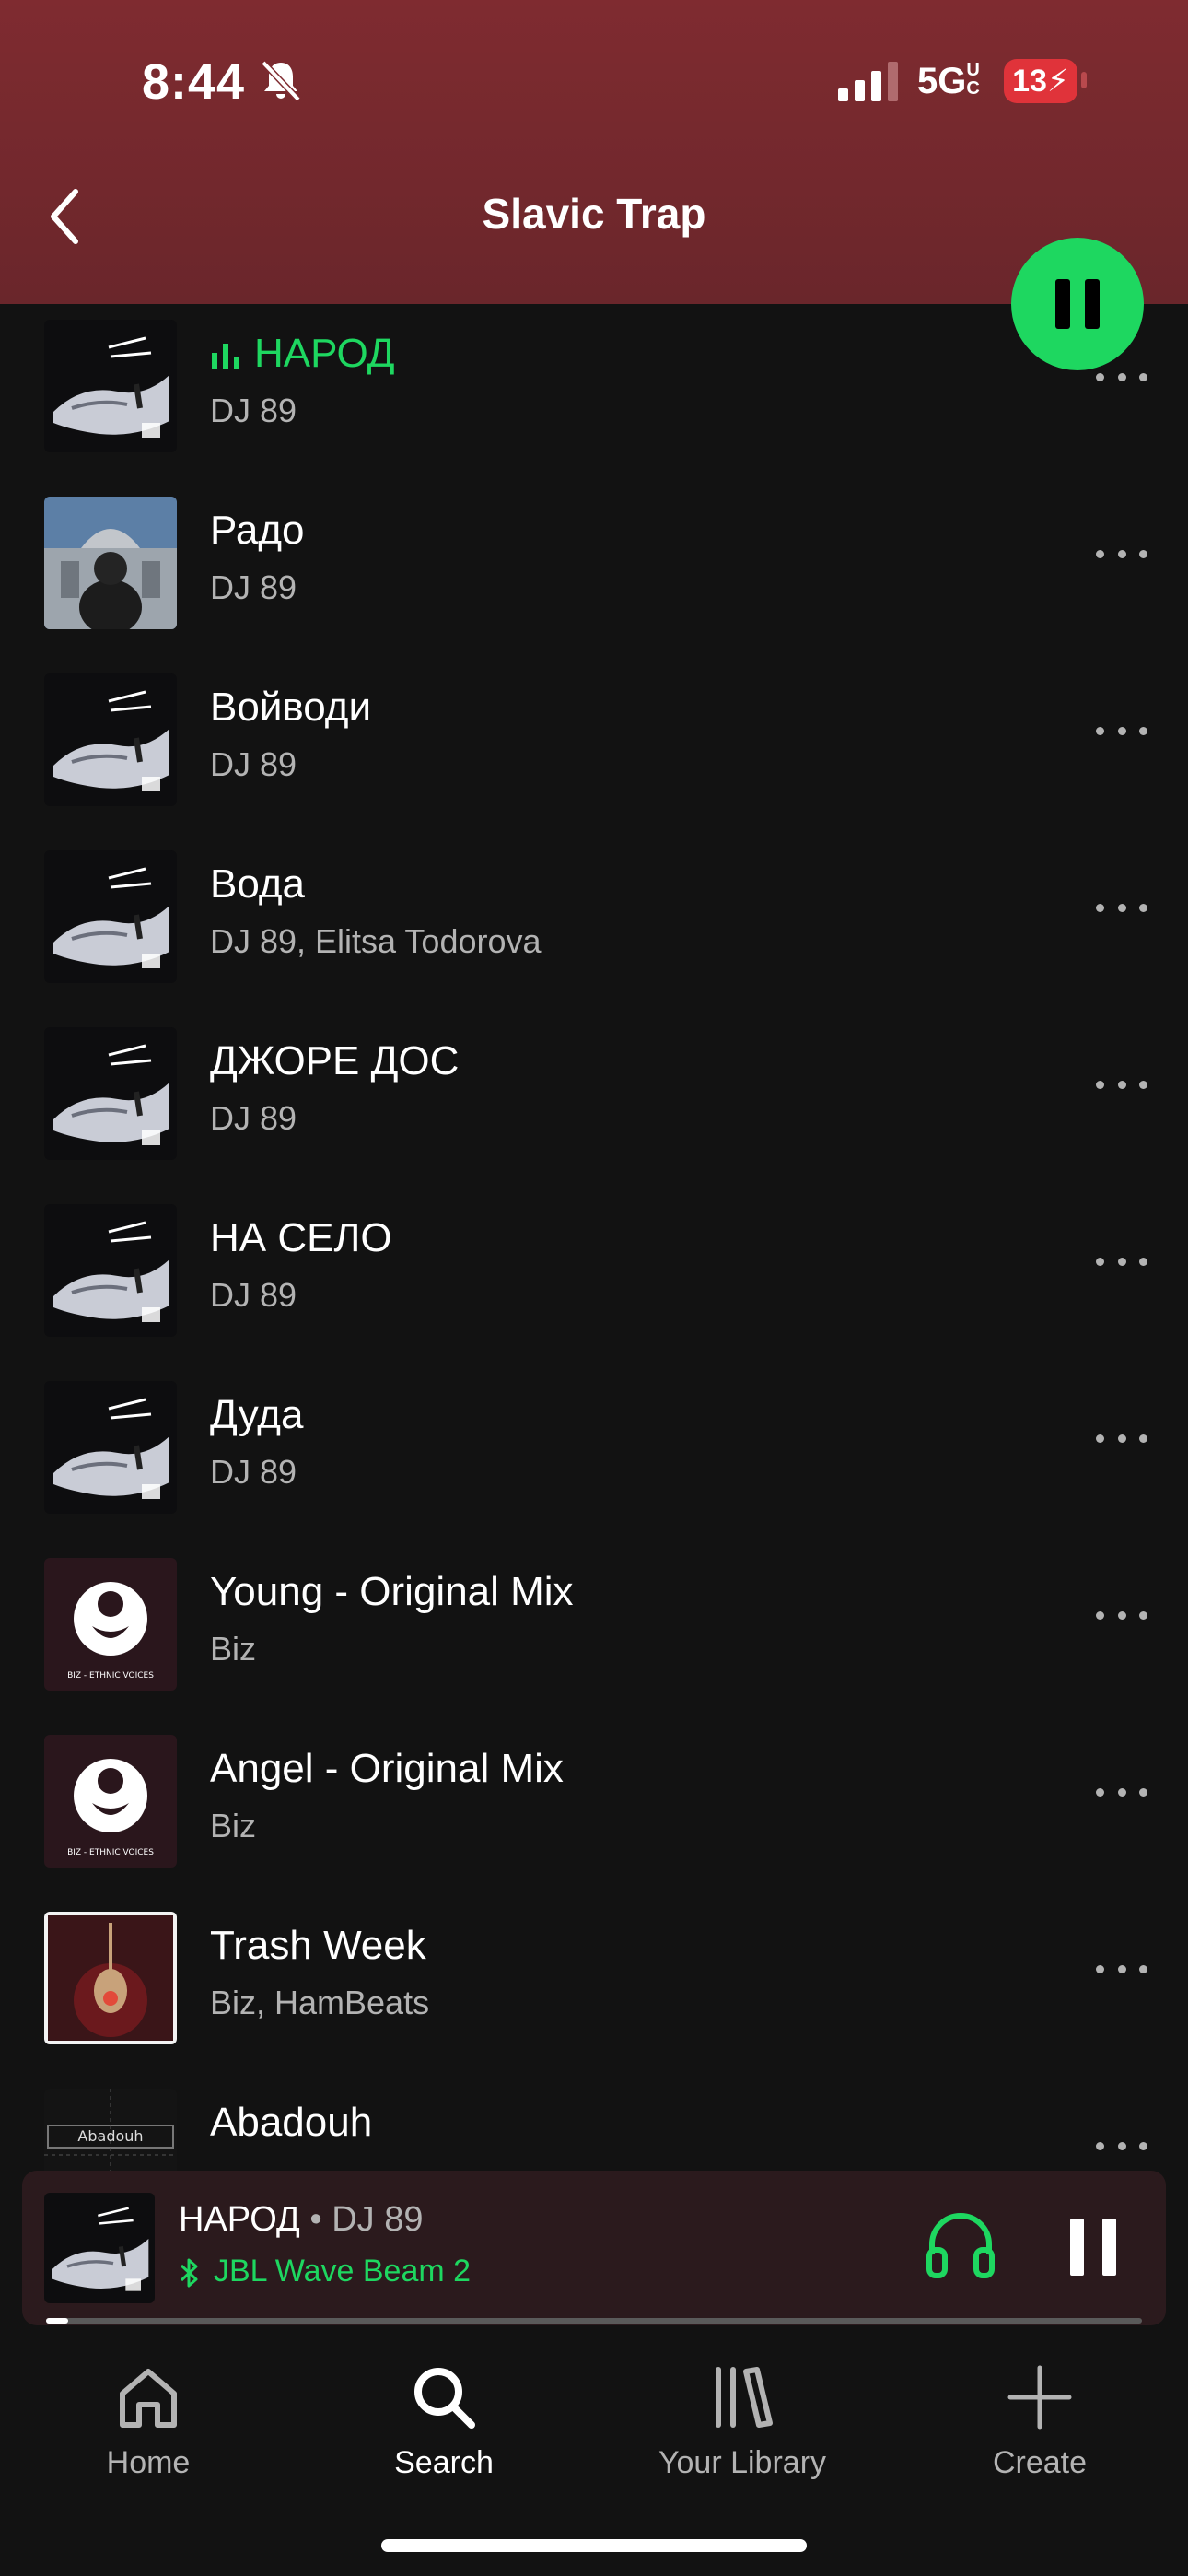  I want to click on track-row: ДЖОРЕ ДОС DJ 89, so click(594, 1097).